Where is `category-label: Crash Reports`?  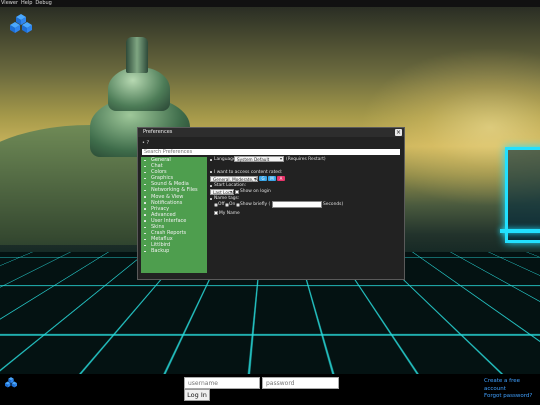 category-label: Crash Reports is located at coordinates (169, 233).